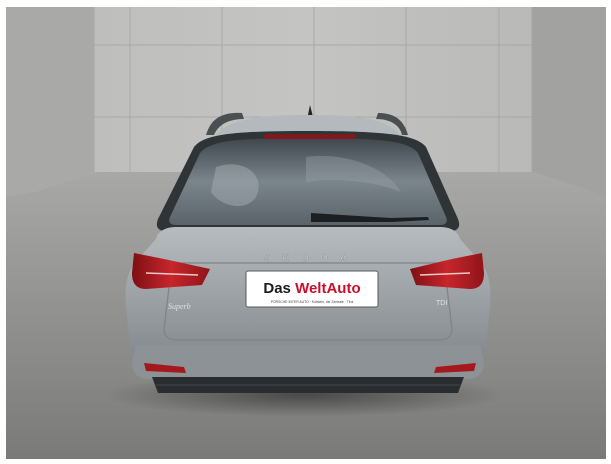 This screenshot has width=611, height=464. What do you see at coordinates (50, 102) in the screenshot?
I see `left-wall` at bounding box center [50, 102].